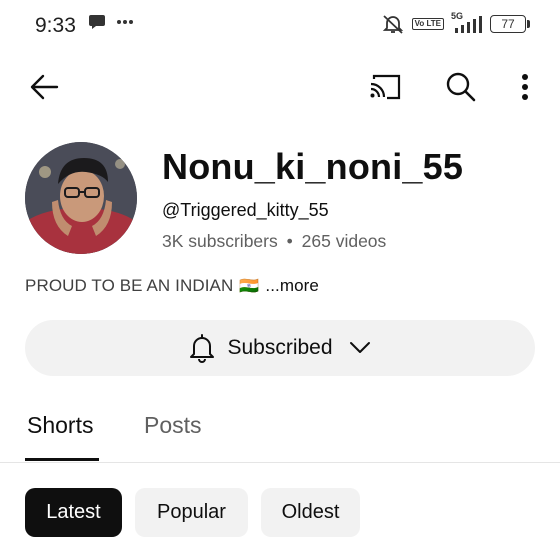  I want to click on chevron-down-icon, so click(359, 347).